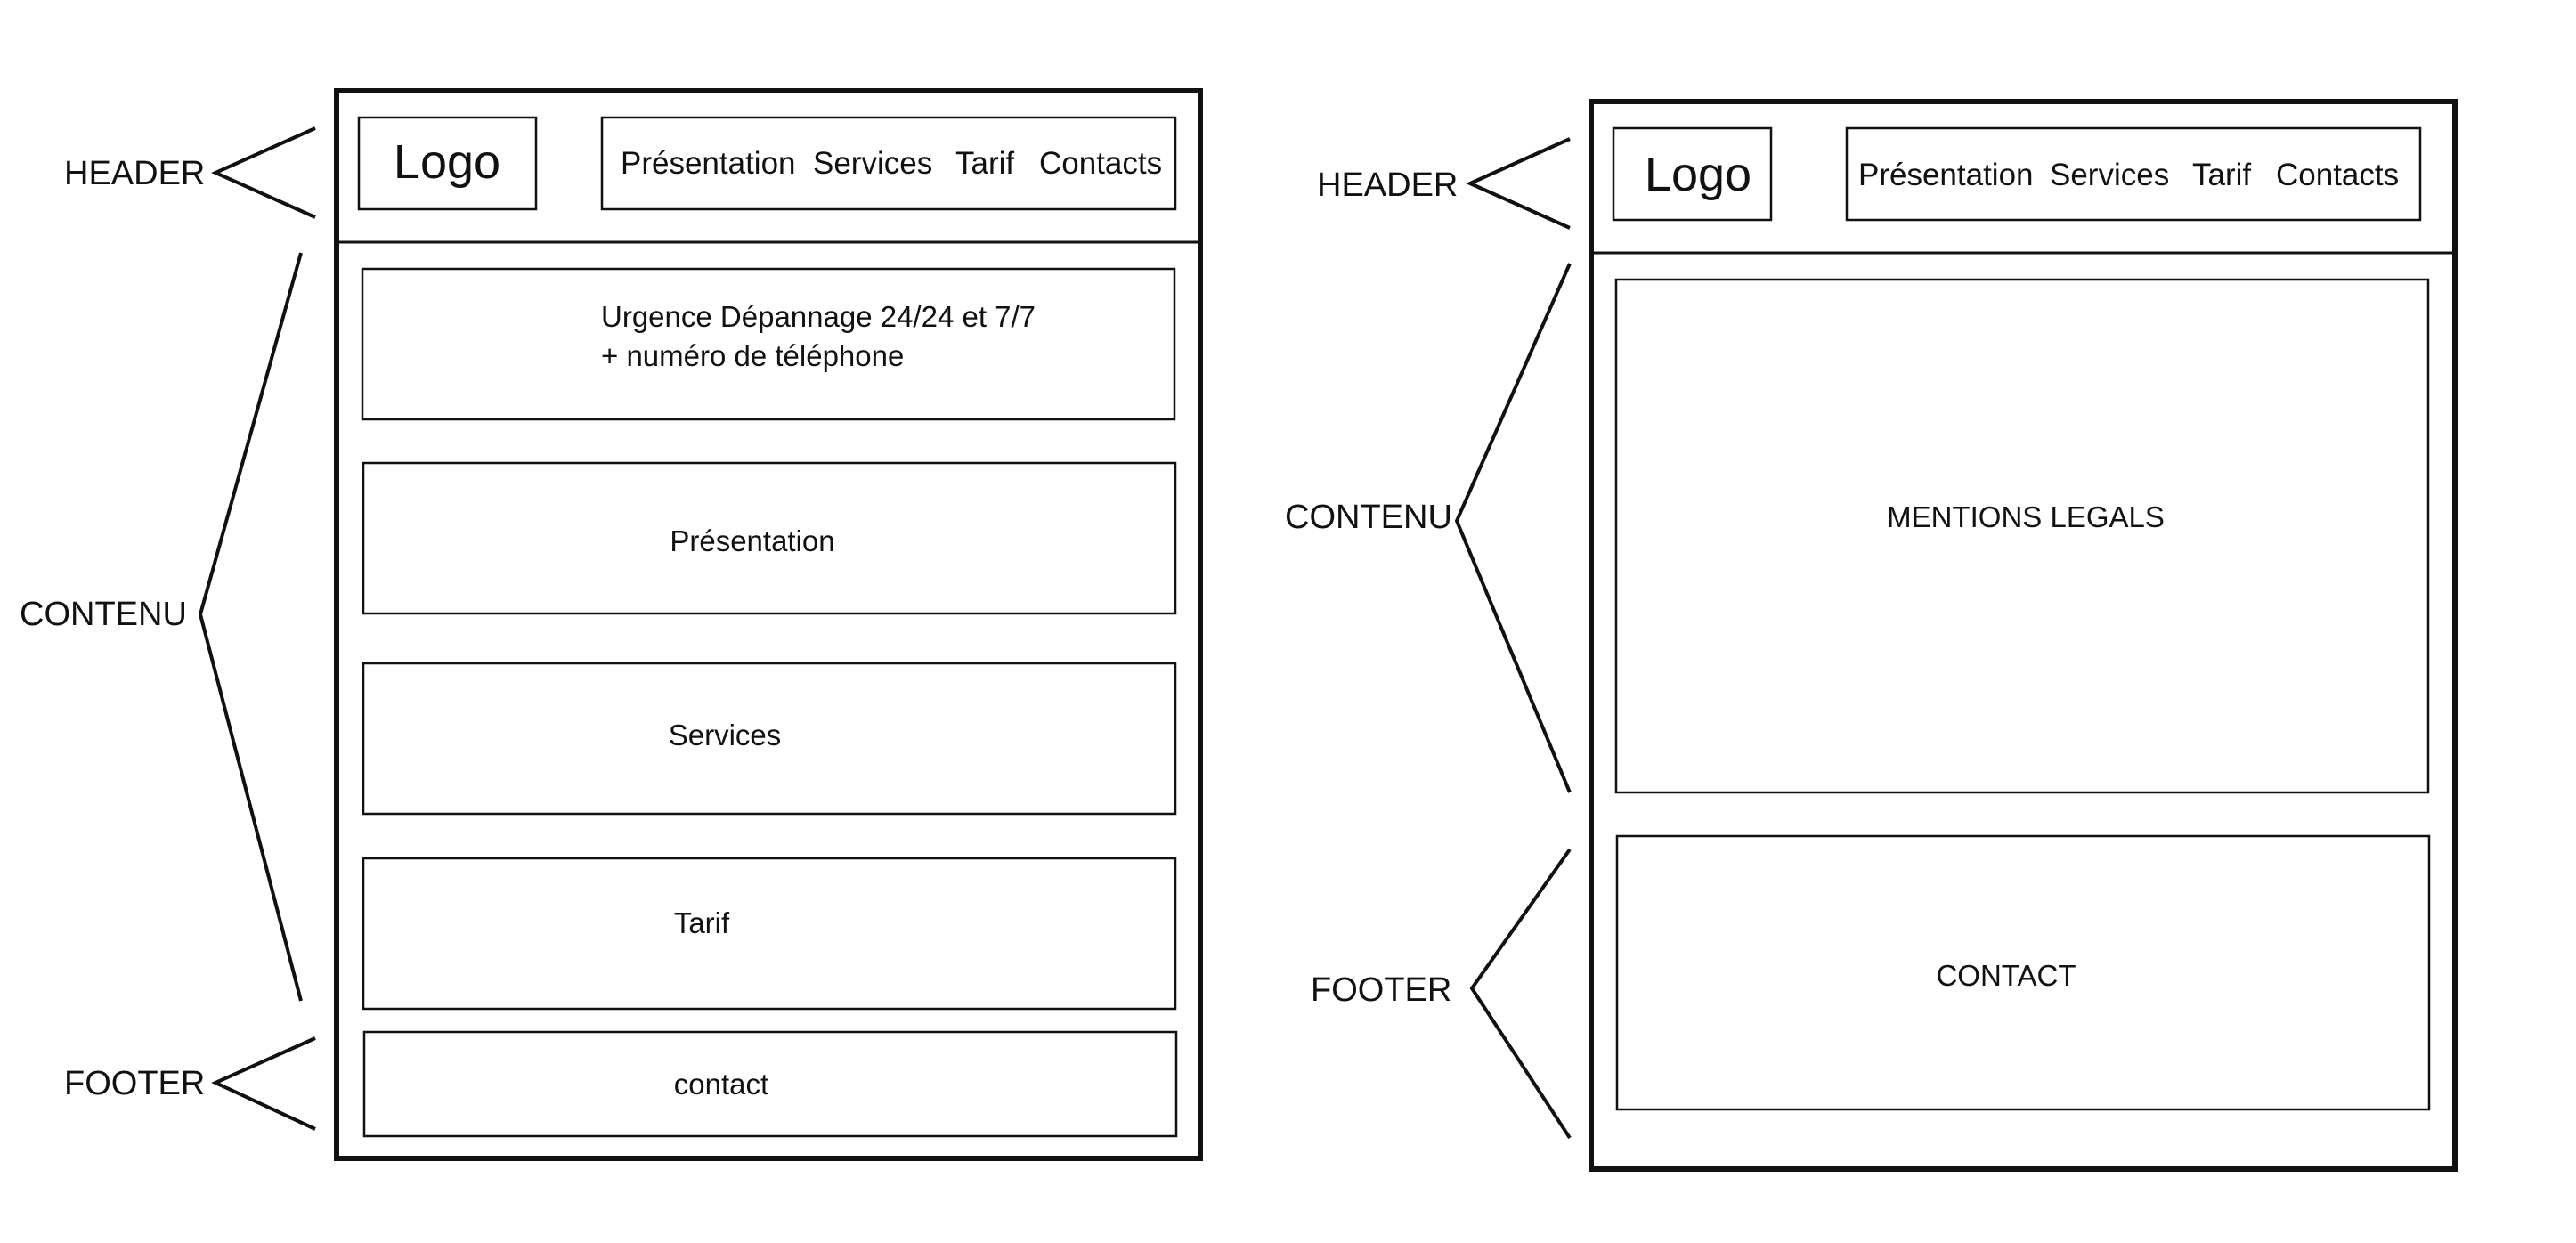 This screenshot has height=1243, width=2576. I want to click on section-tarif, so click(769, 934).